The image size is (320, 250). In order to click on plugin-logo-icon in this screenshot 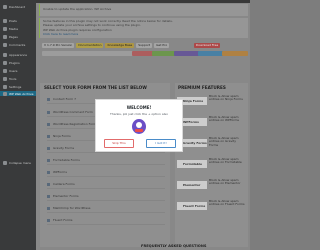, I will do `click(139, 126)`.